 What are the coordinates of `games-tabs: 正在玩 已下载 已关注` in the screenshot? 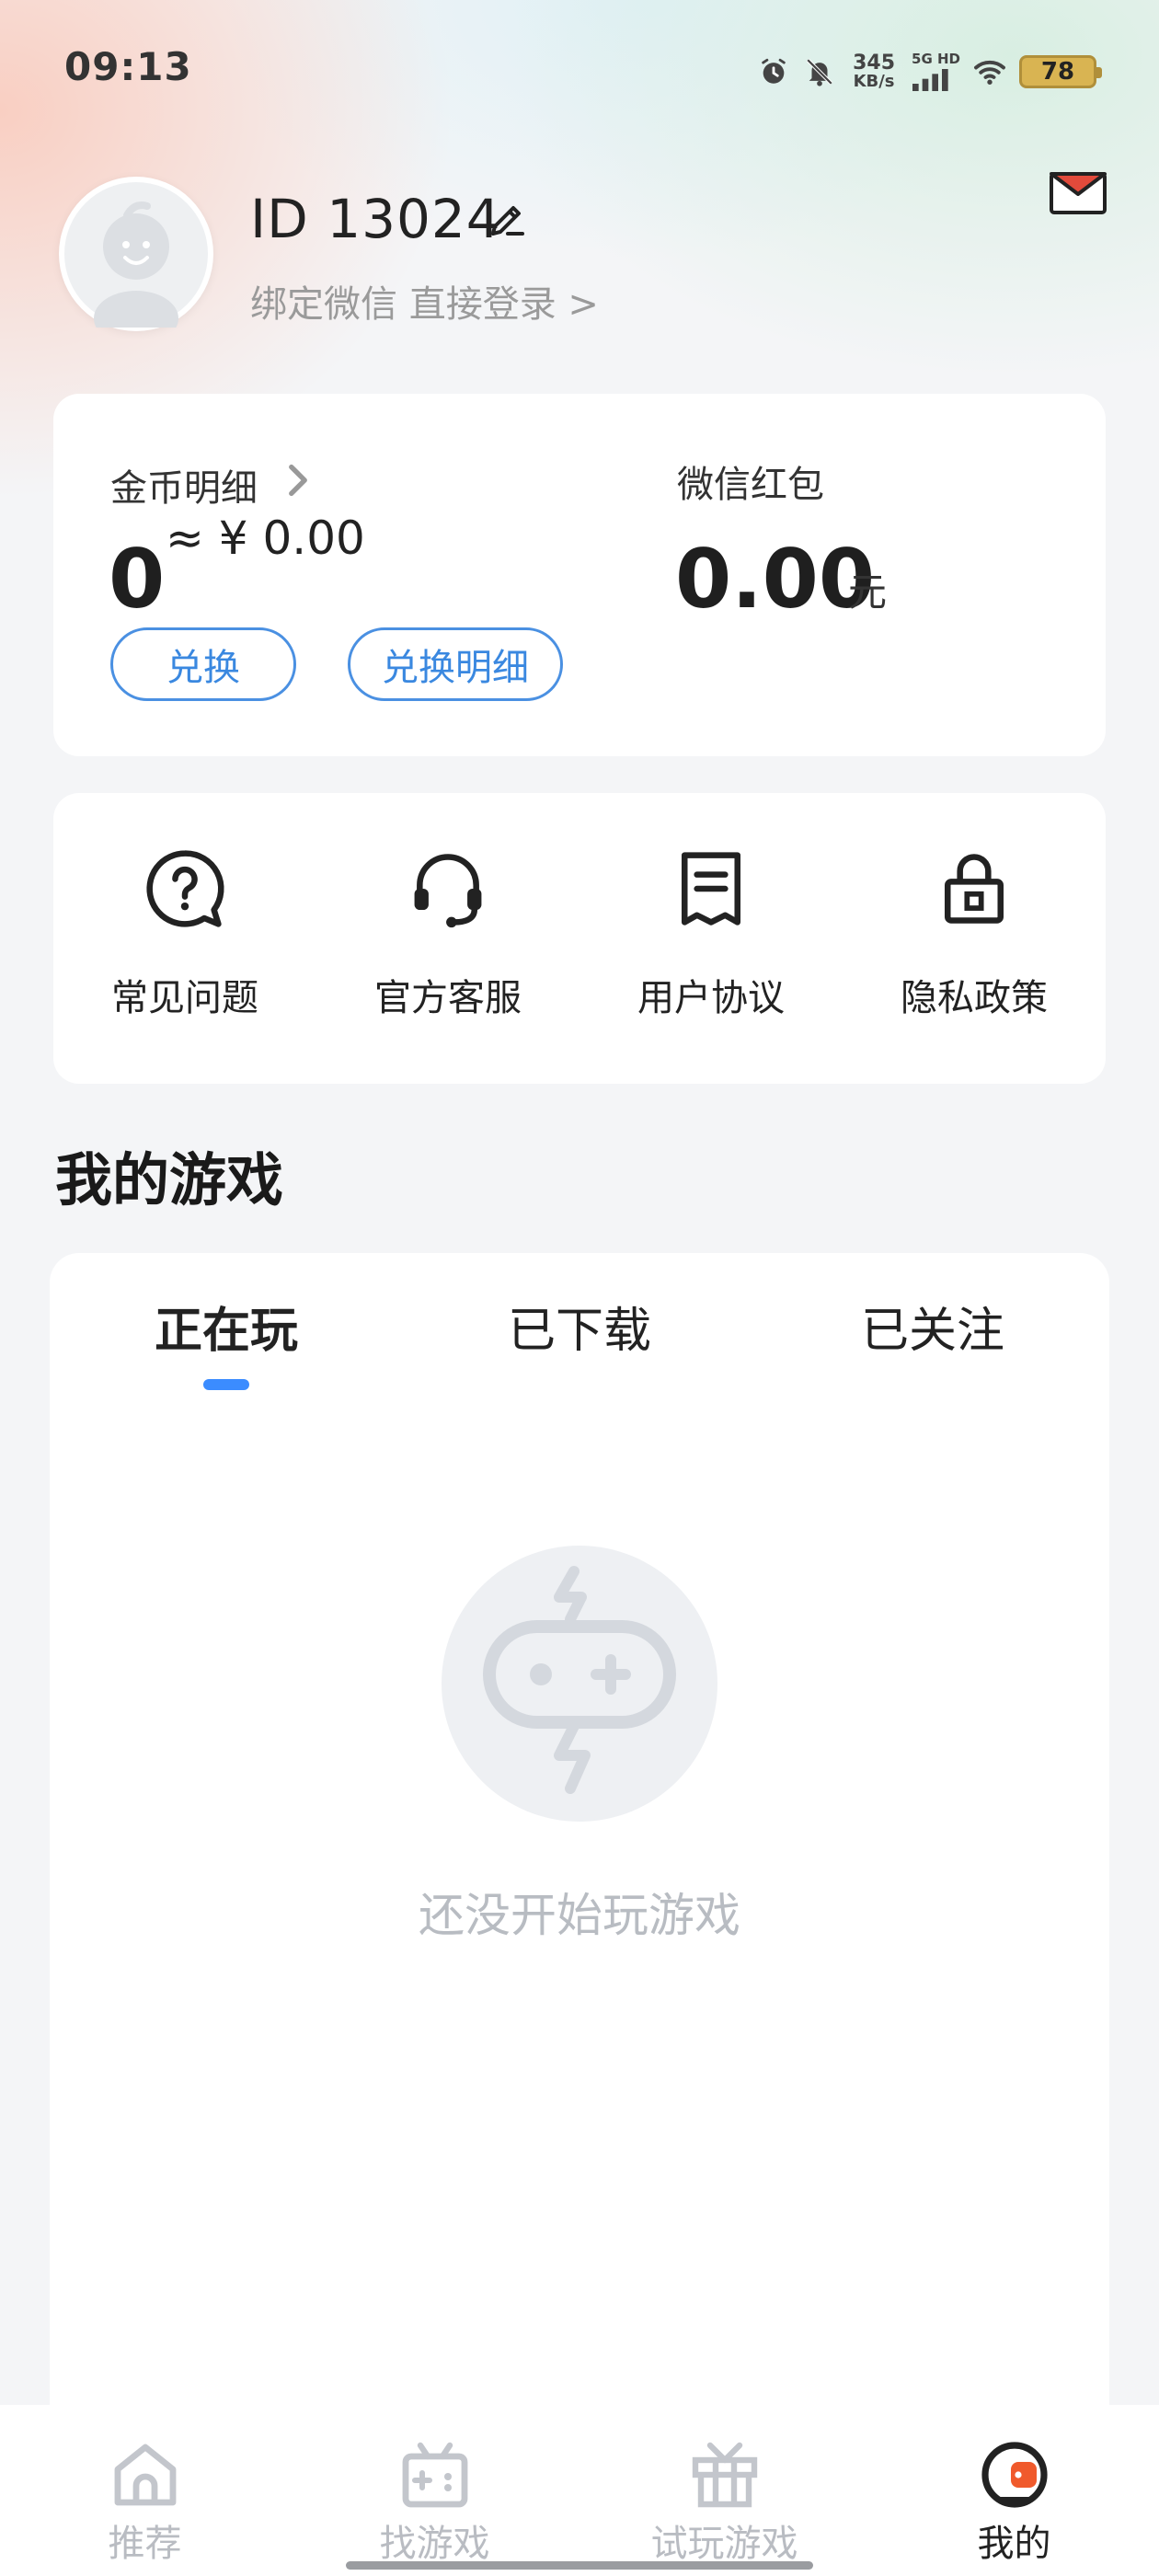 It's located at (579, 1322).